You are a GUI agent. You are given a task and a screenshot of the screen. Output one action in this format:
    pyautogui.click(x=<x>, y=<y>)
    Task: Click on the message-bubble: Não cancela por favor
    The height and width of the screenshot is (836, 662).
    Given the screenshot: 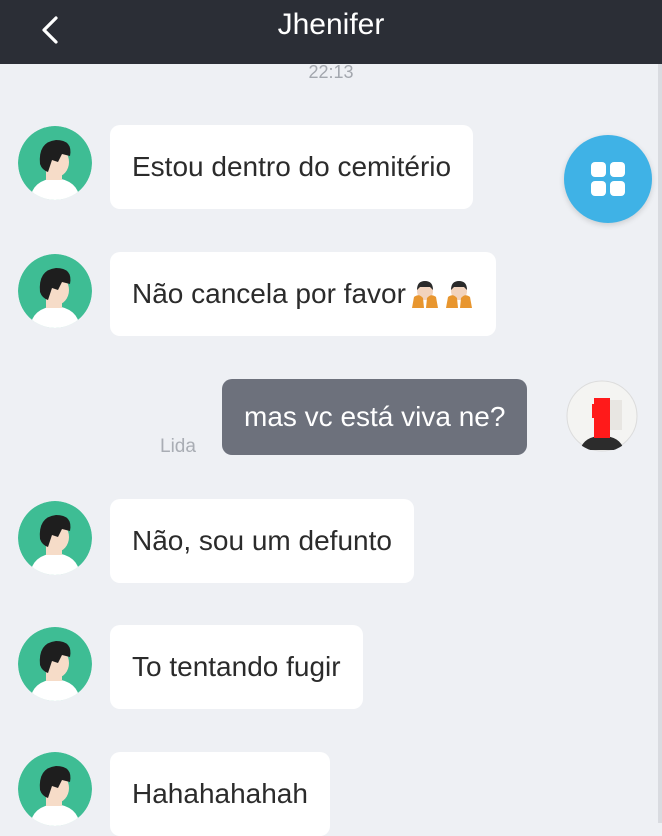 What is the action you would take?
    pyautogui.click(x=303, y=294)
    